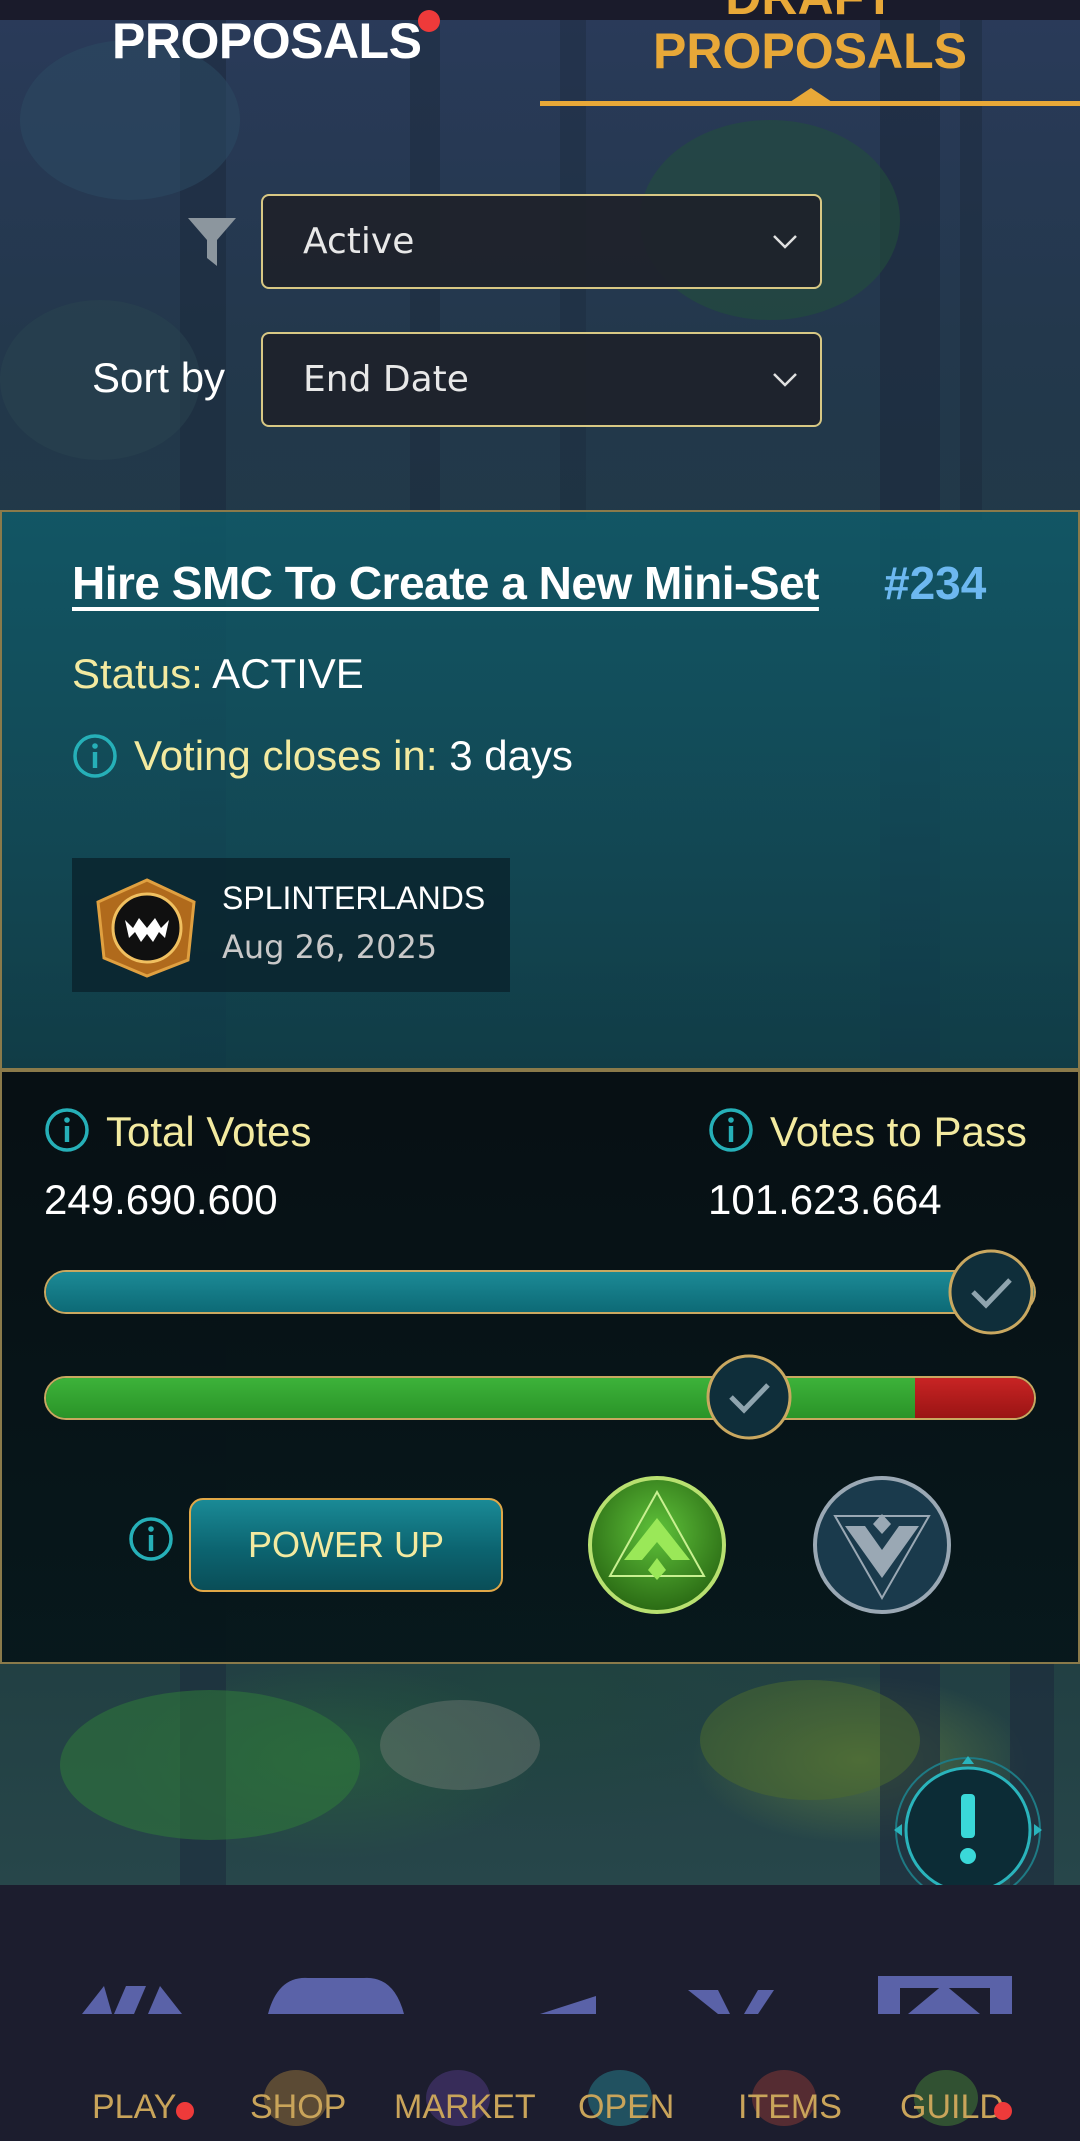  I want to click on tab-proposals: PROPOSALS, so click(267, 41).